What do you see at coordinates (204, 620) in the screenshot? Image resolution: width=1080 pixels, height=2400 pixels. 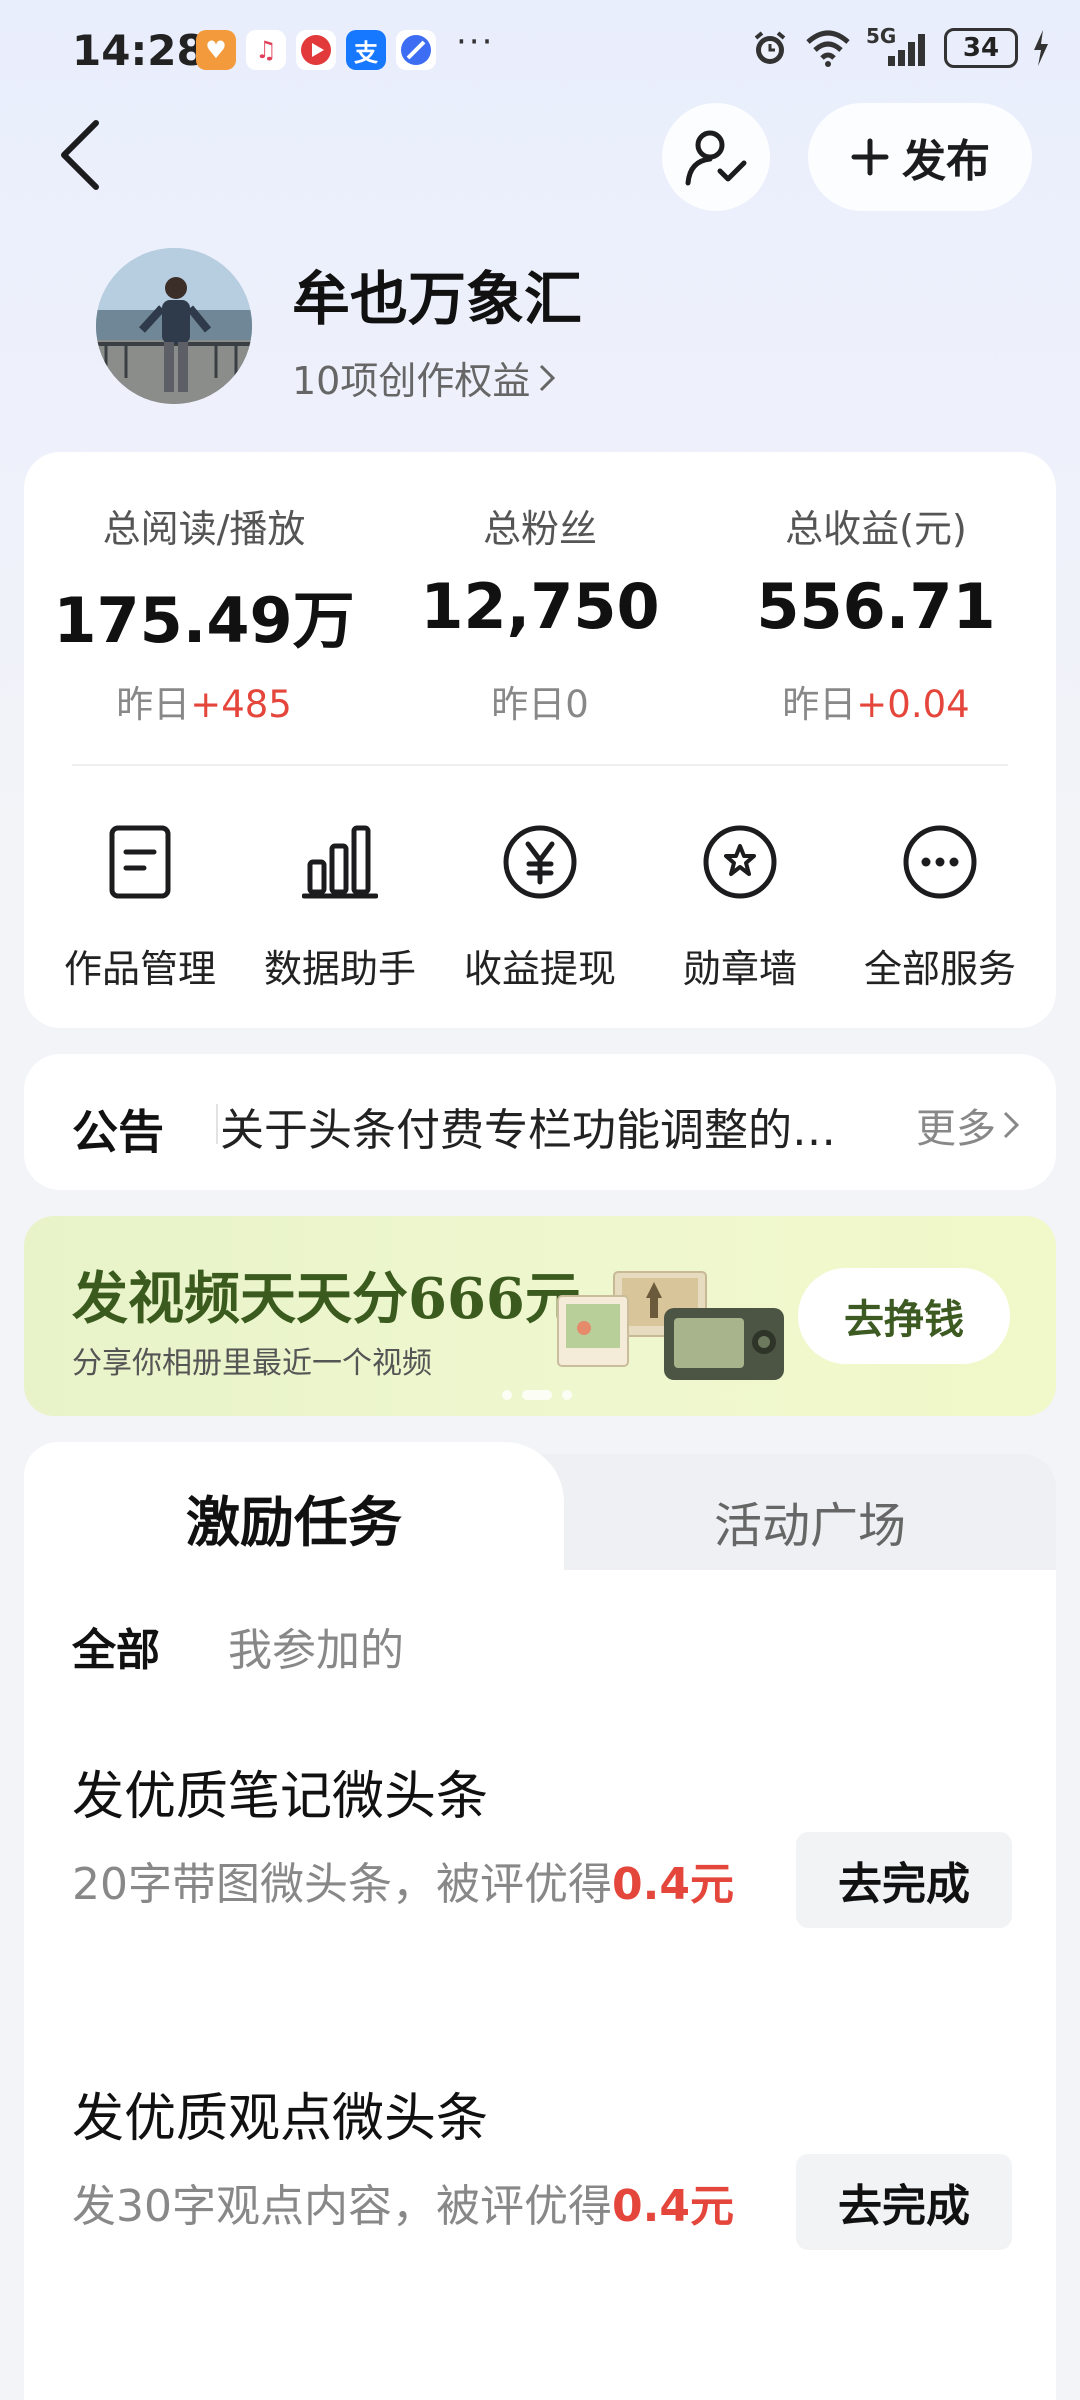 I see `stat-value: 175.49万` at bounding box center [204, 620].